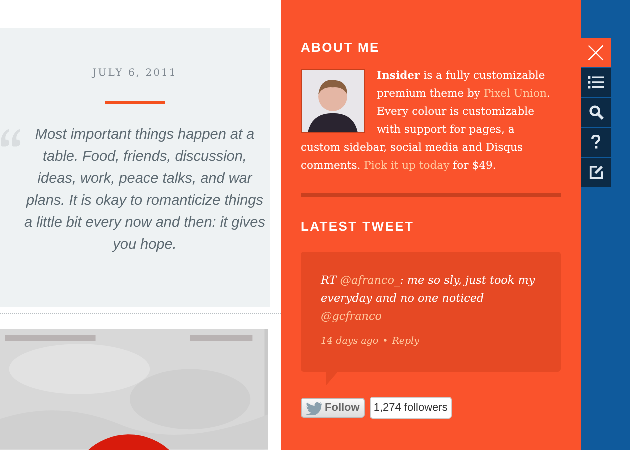  I want to click on question-mark-icon, so click(596, 142).